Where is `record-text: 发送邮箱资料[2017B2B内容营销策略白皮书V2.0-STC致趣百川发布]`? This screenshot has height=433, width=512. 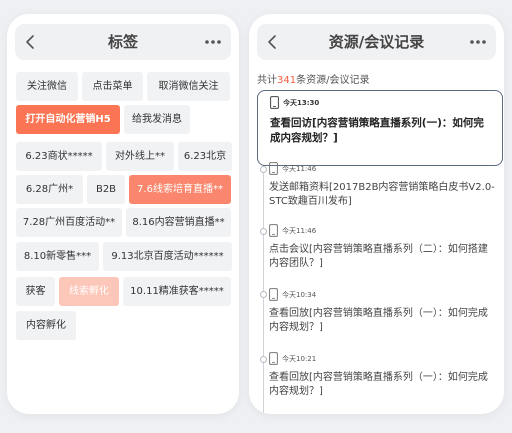 record-text: 发送邮箱资料[2017B2B内容营销策略白皮书V2.0-STC致趣百川发布] is located at coordinates (382, 194).